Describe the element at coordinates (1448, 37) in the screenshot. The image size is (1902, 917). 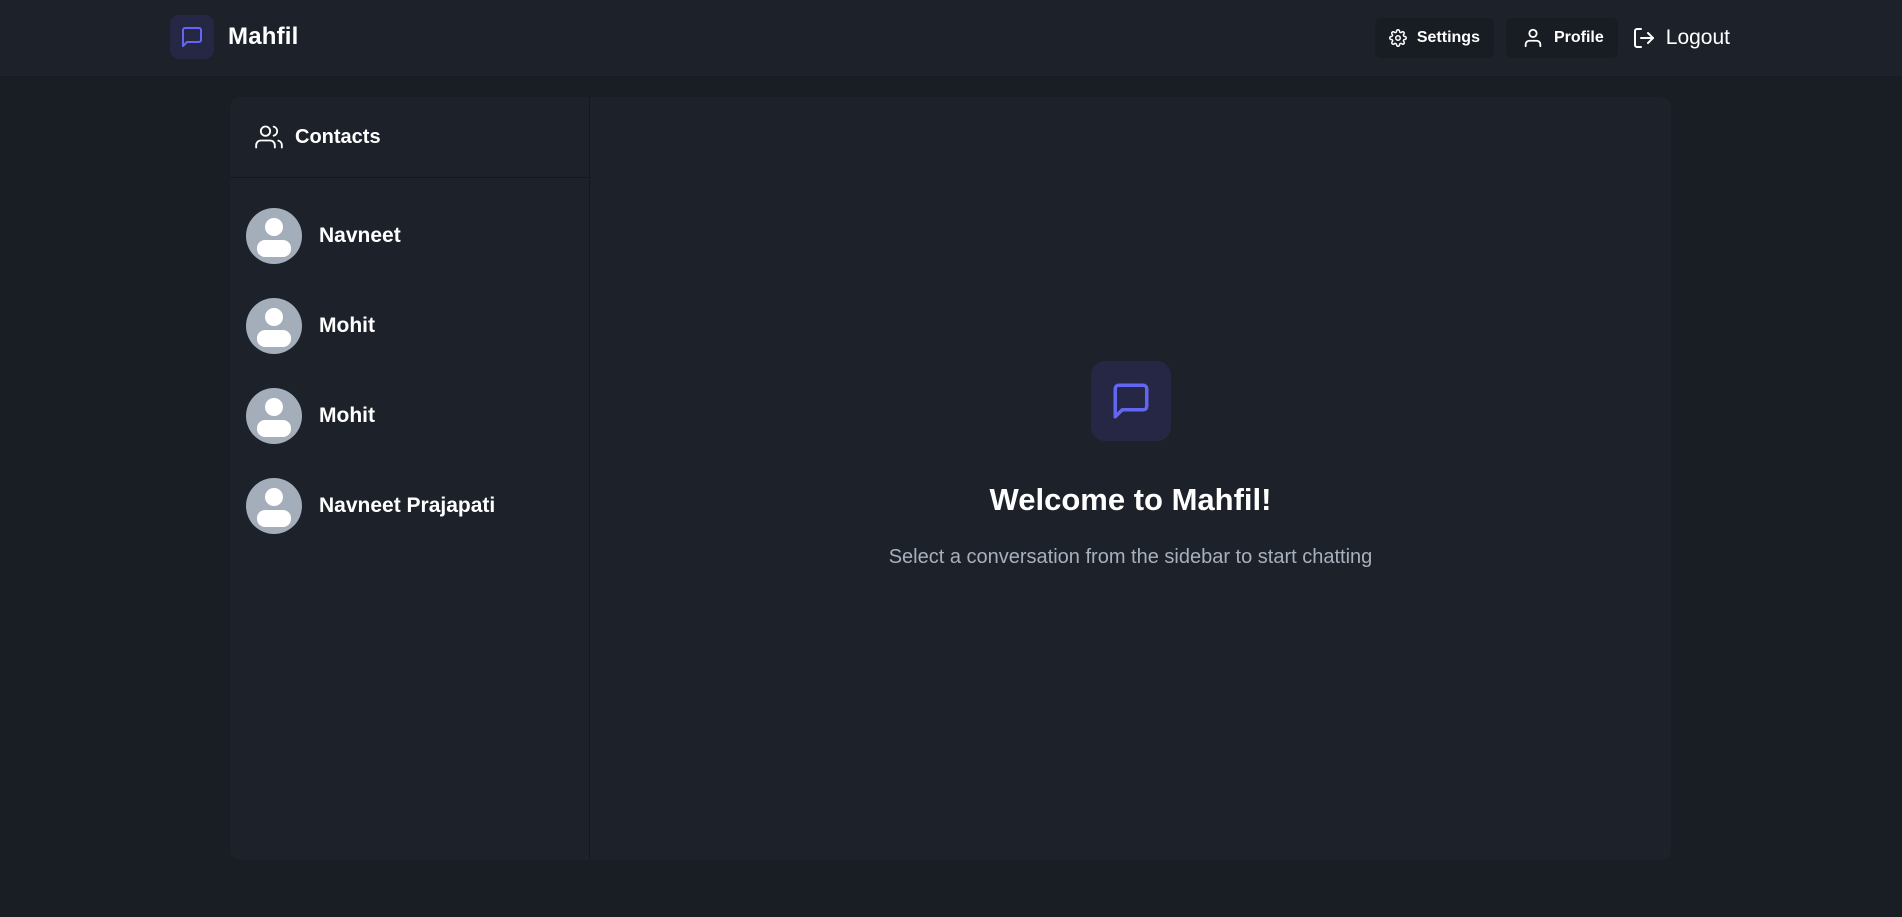
I see `settings-label: Settings` at that location.